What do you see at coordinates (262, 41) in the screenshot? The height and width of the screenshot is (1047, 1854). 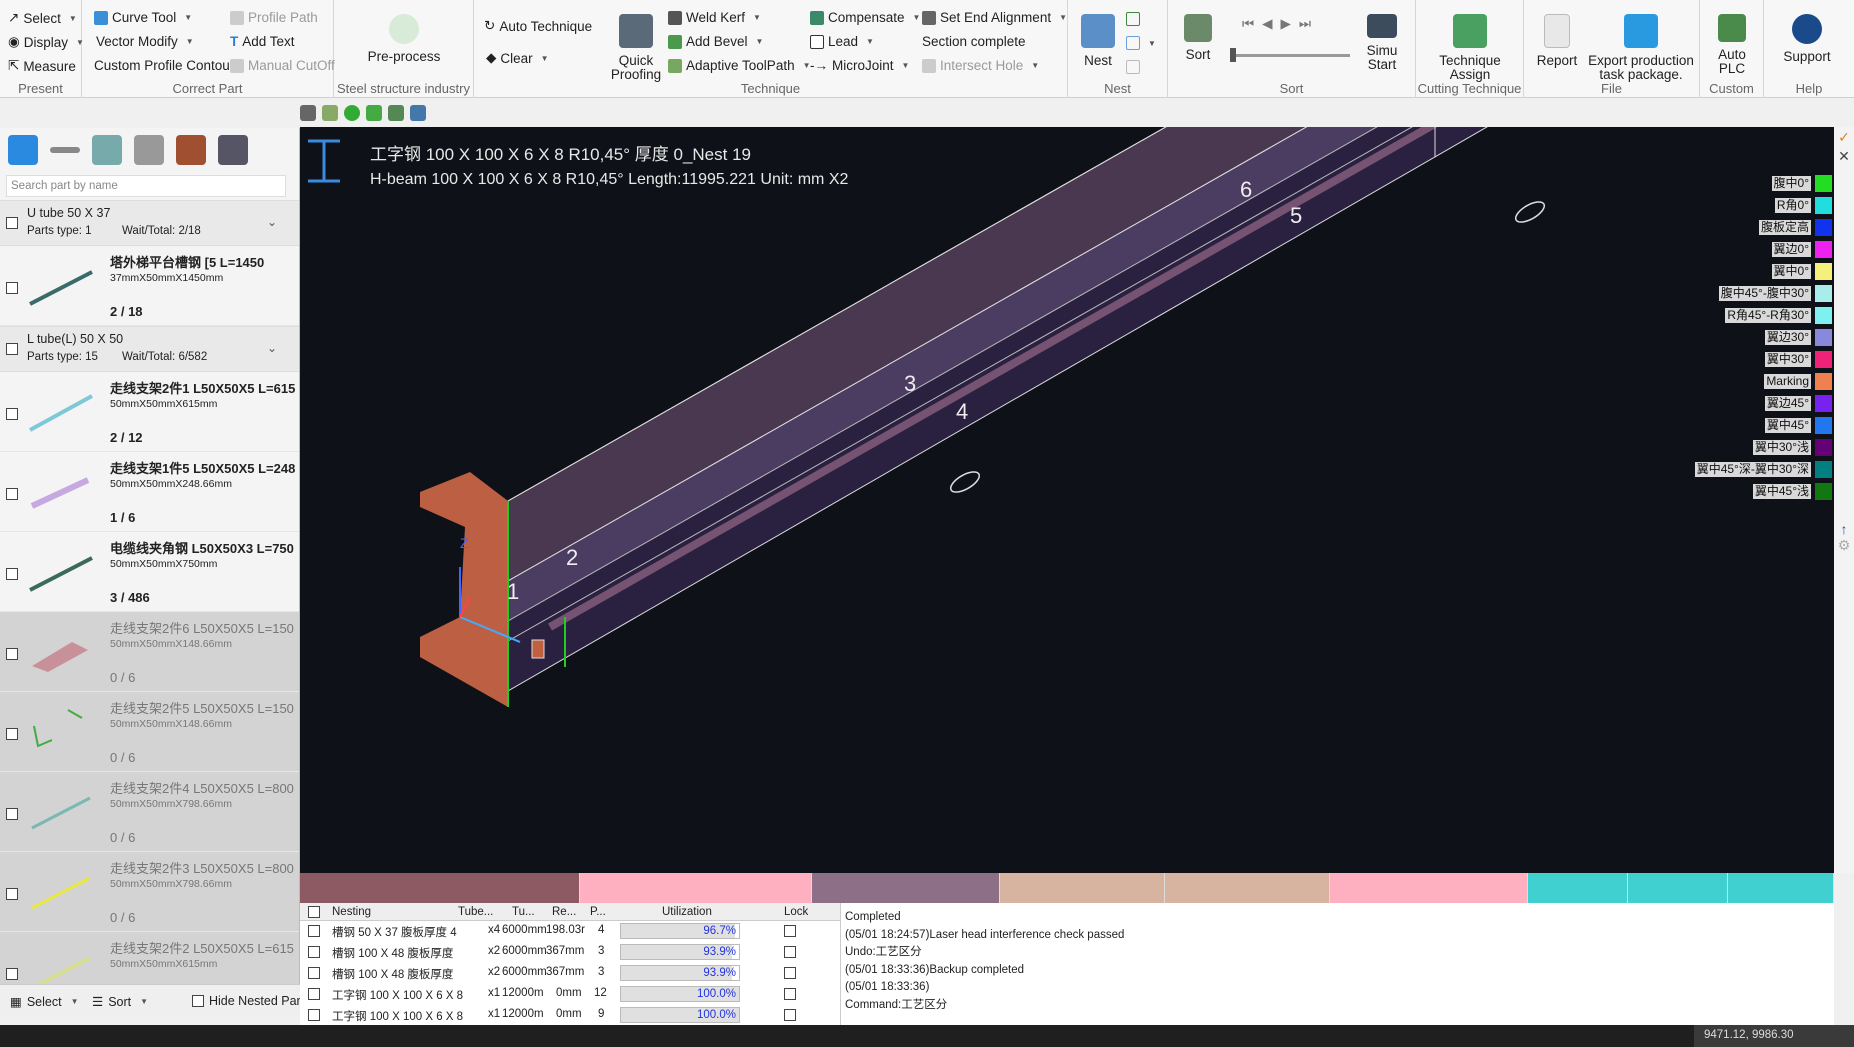 I see `add-text-button: T Add Text` at bounding box center [262, 41].